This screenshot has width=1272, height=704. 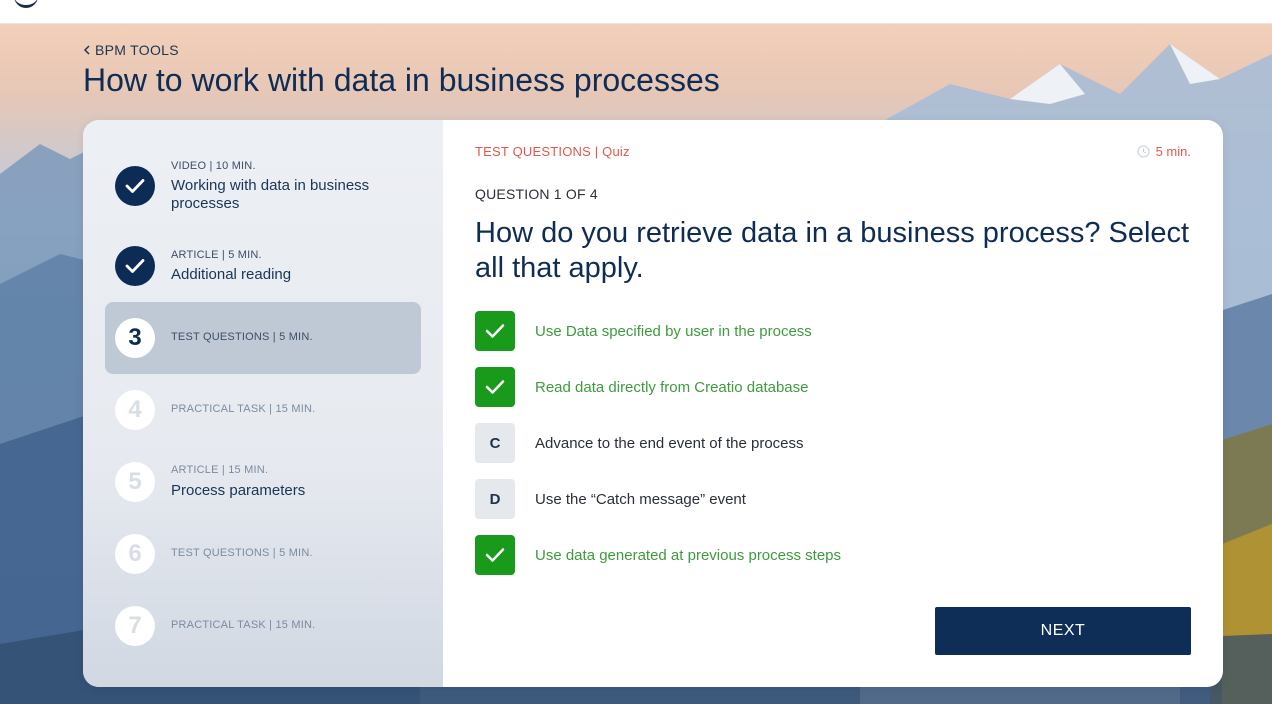 What do you see at coordinates (135, 338) in the screenshot?
I see `step-number: 3` at bounding box center [135, 338].